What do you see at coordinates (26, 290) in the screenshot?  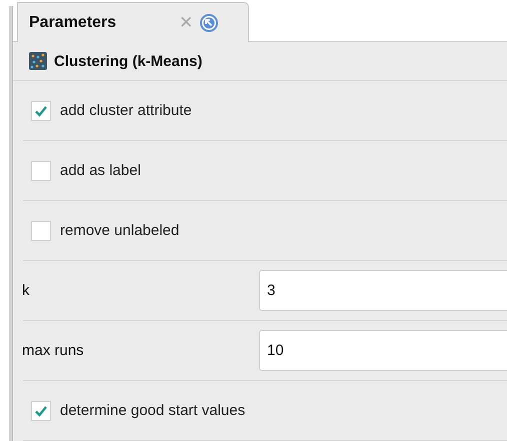 I see `parameter-label: k` at bounding box center [26, 290].